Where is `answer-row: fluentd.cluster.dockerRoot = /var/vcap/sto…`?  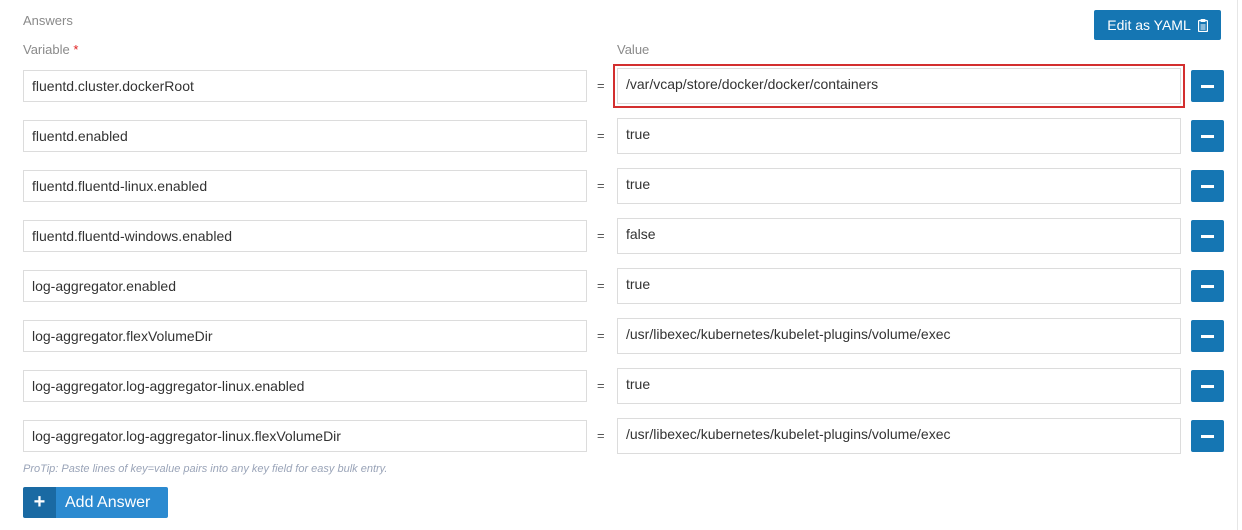 answer-row: fluentd.cluster.dockerRoot = /var/vcap/sto… is located at coordinates (621, 86).